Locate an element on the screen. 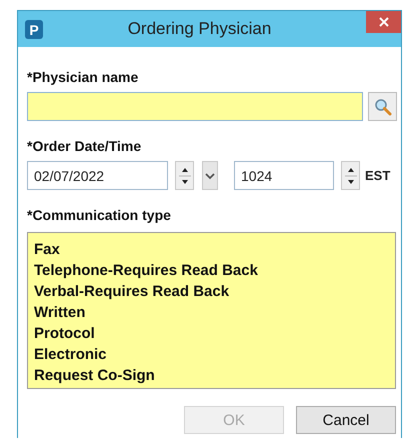 Image resolution: width=408 pixels, height=439 pixels. window-title: Ordering Physician is located at coordinates (199, 29).